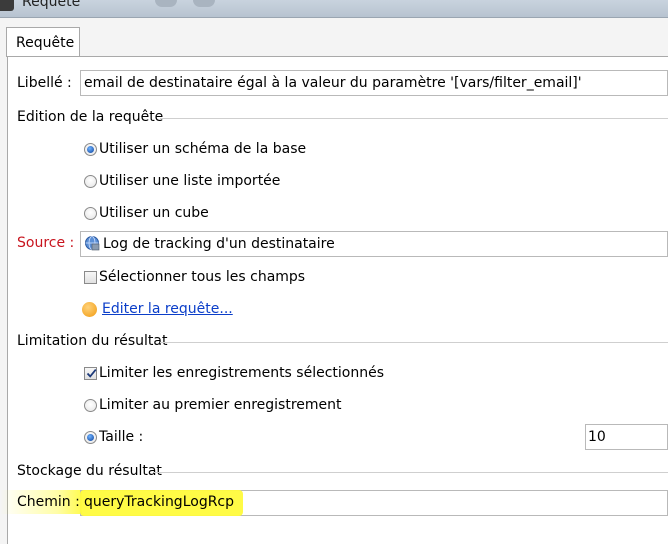  Describe the element at coordinates (51, 5) in the screenshot. I see `window-title: Requête` at that location.